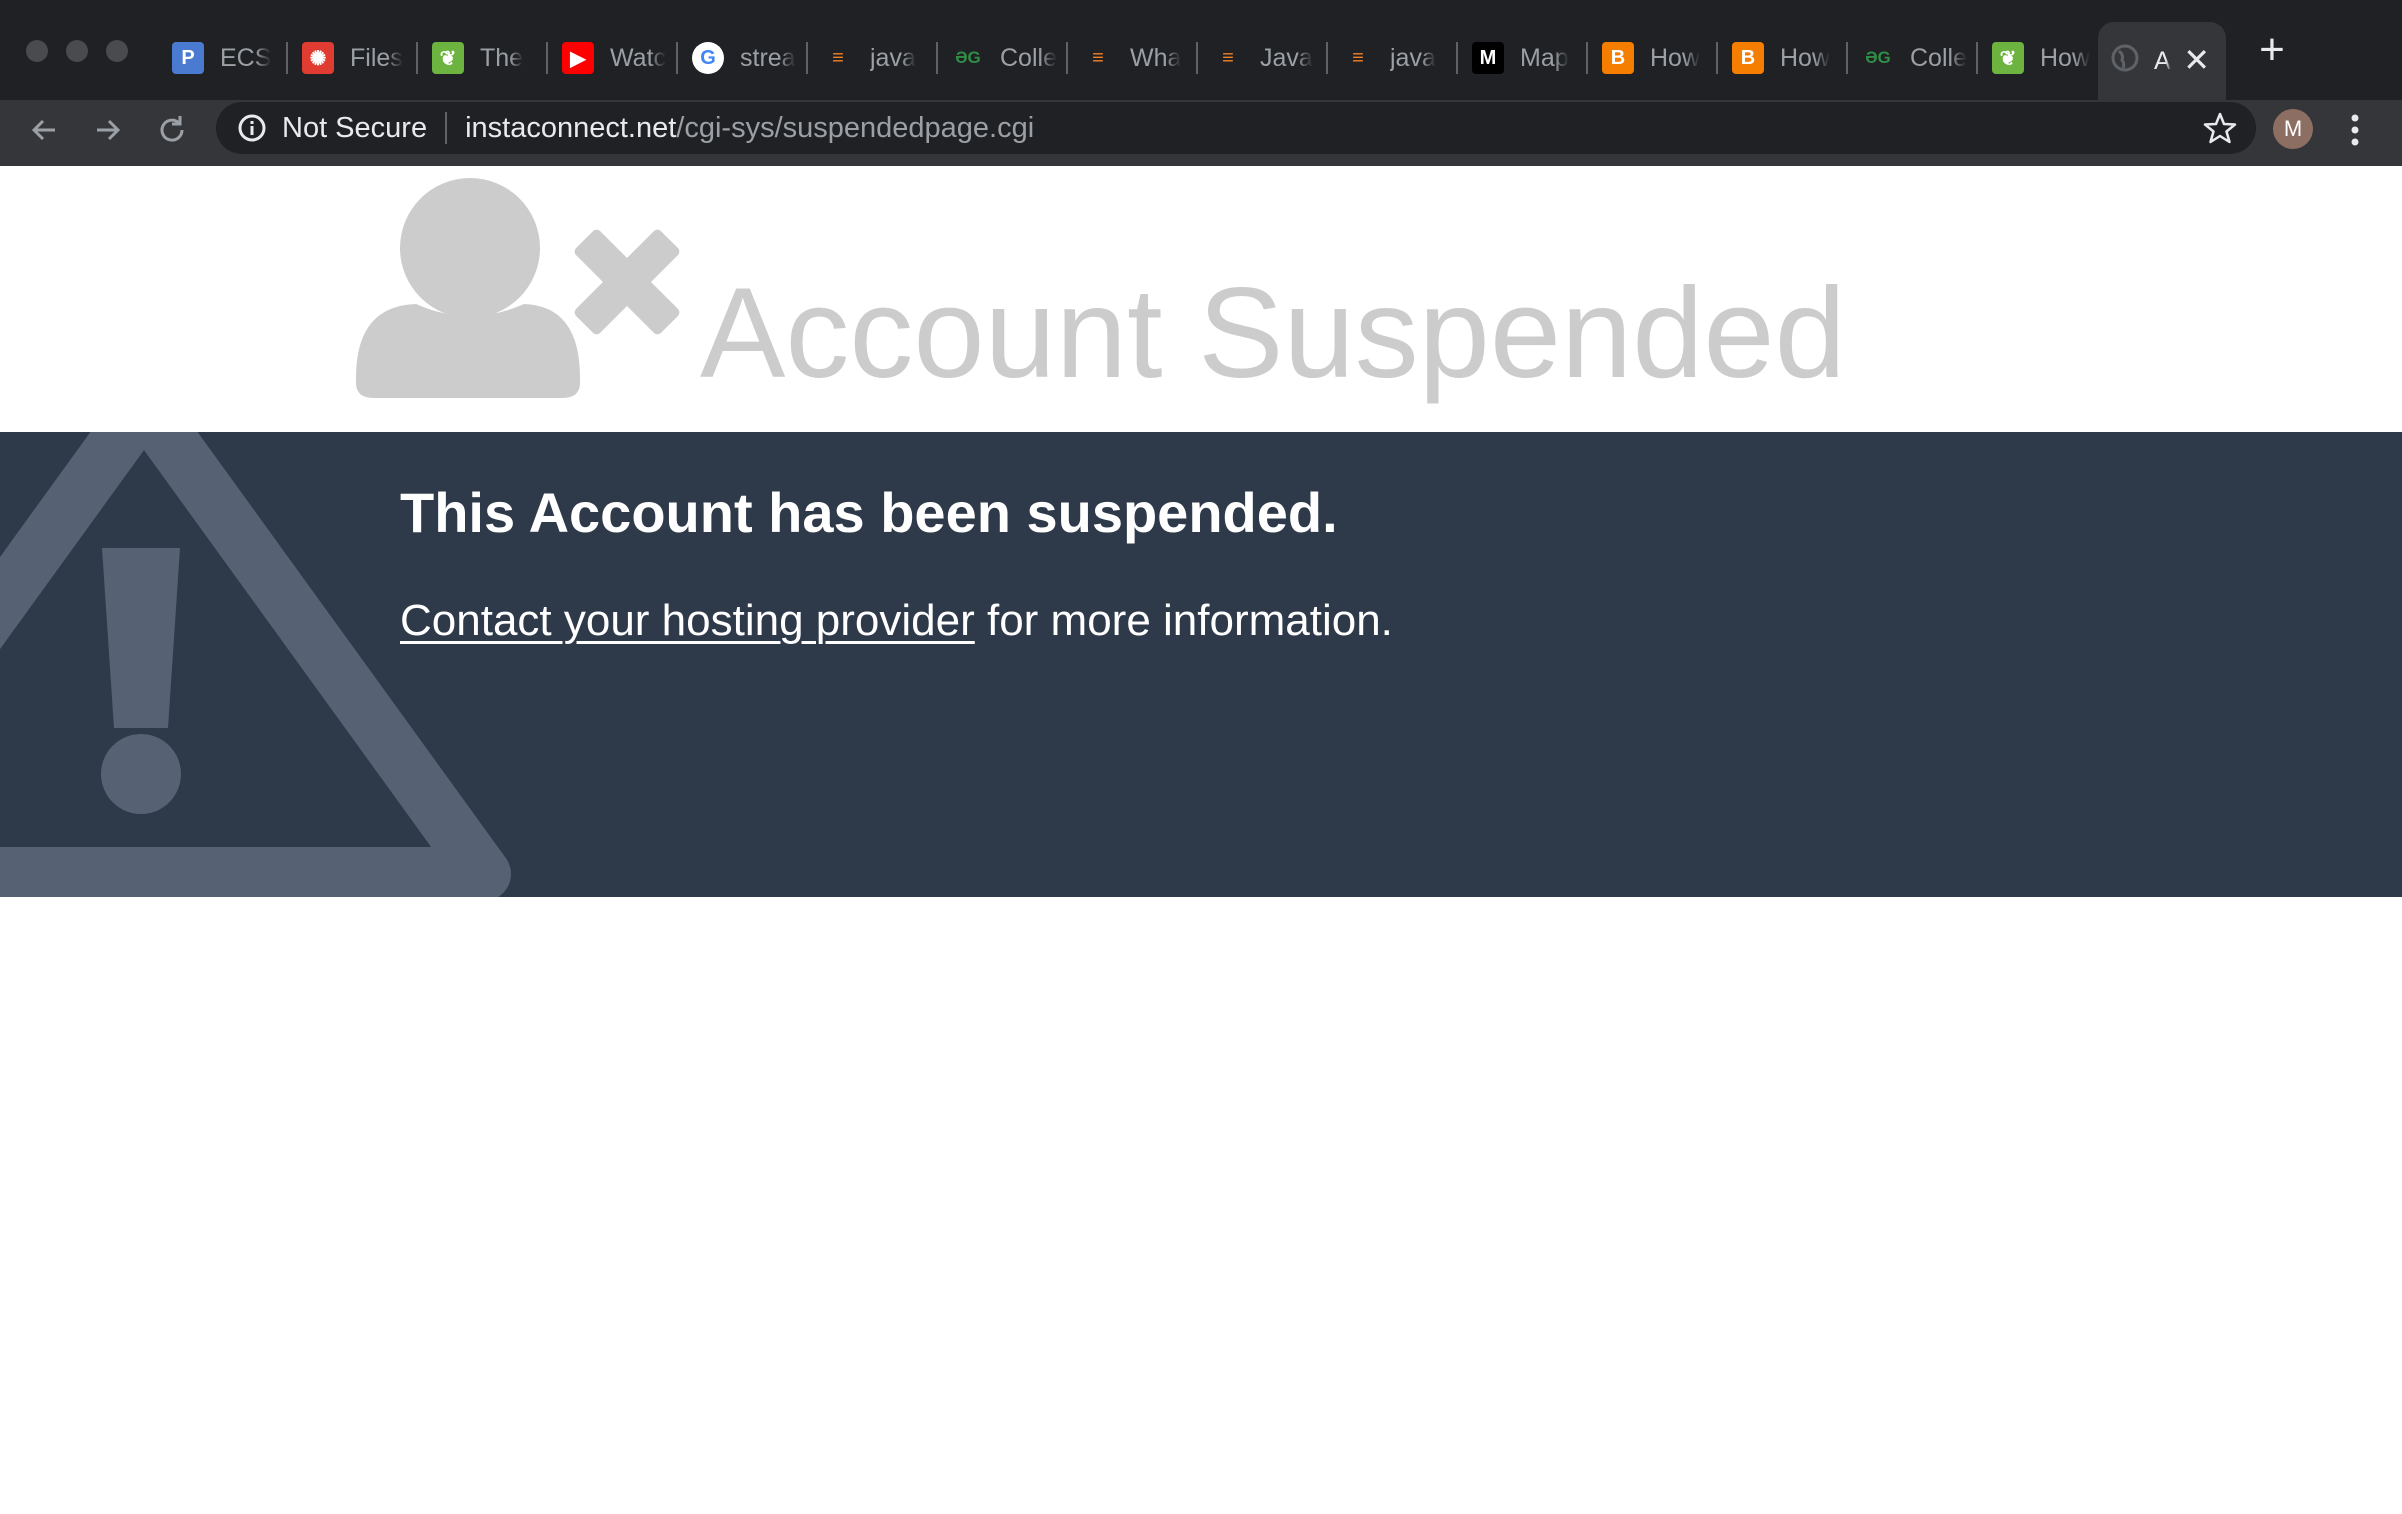 Image resolution: width=2402 pixels, height=1514 pixels. I want to click on divider, so click(446, 128).